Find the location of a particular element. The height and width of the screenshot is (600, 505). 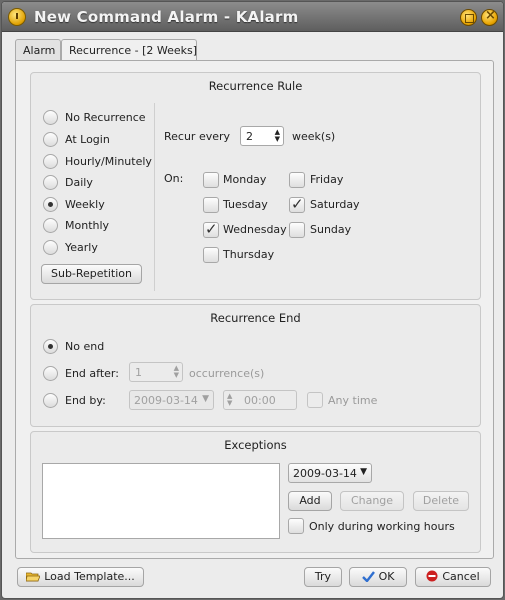

maximize-icon is located at coordinates (468, 17).